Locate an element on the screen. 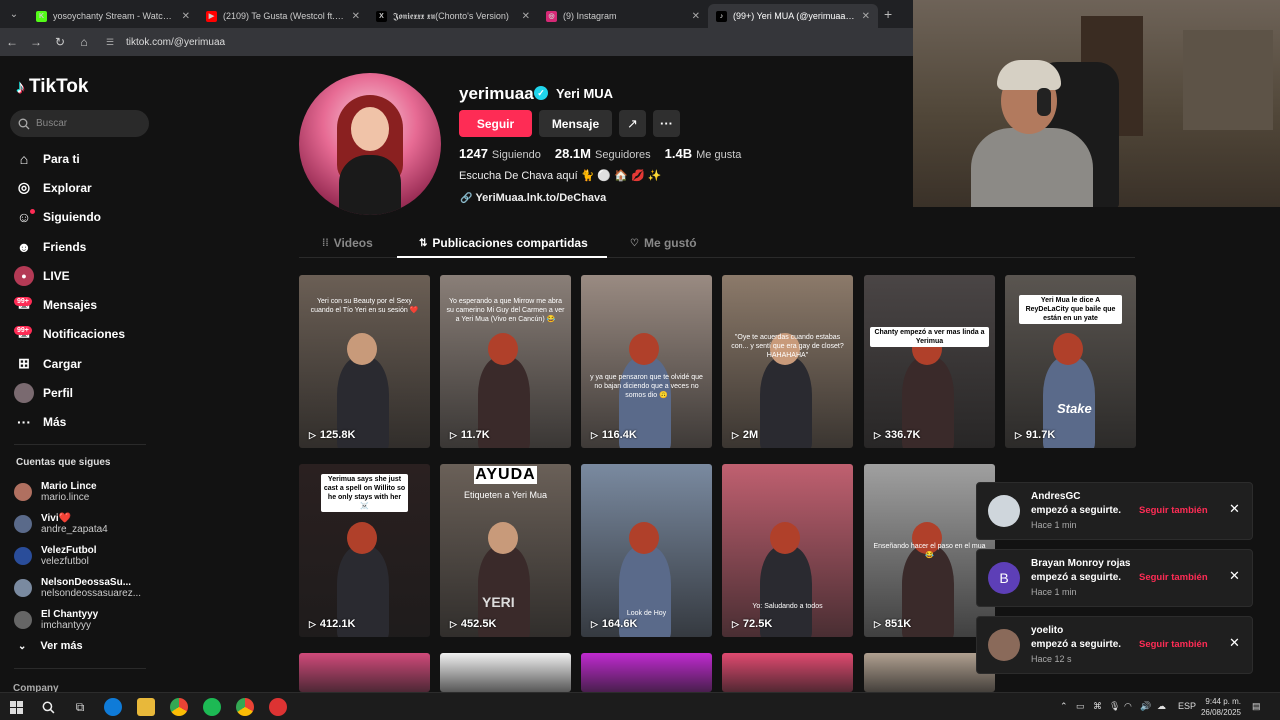 The height and width of the screenshot is (720, 1280). followed-account: El Chantyyy imchantyyy is located at coordinates (84, 620).